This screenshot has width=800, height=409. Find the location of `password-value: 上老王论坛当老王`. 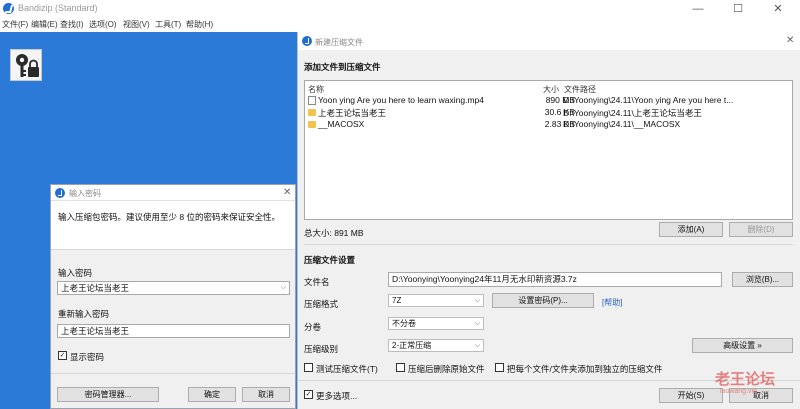

password-value: 上老王论坛当老王 is located at coordinates (95, 288).